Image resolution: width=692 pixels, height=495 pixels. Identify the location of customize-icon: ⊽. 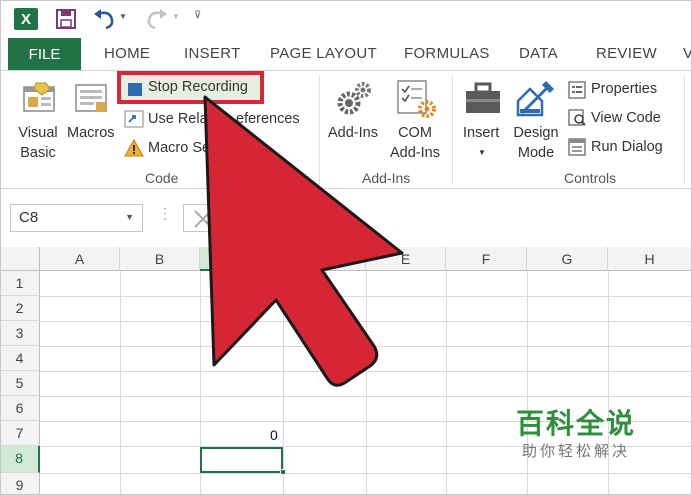
(197, 15).